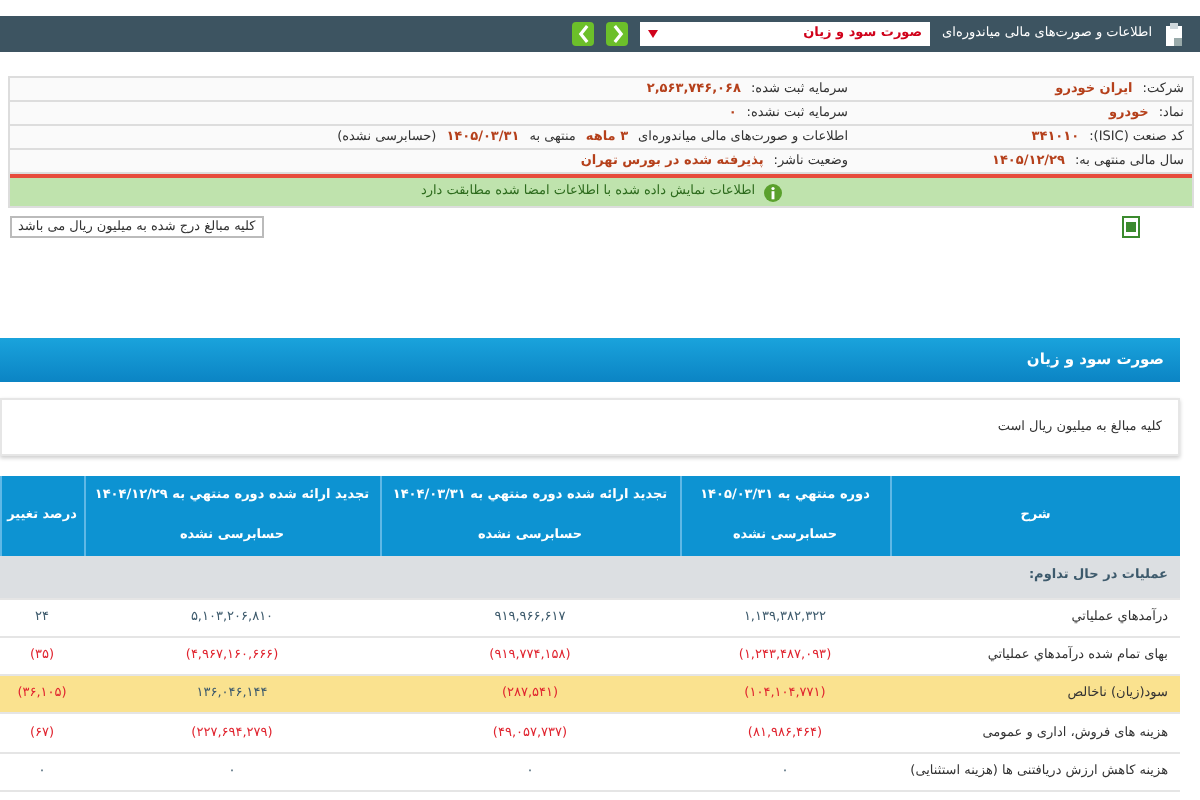 This screenshot has width=1200, height=800. Describe the element at coordinates (653, 34) in the screenshot. I see `caret-icon` at that location.